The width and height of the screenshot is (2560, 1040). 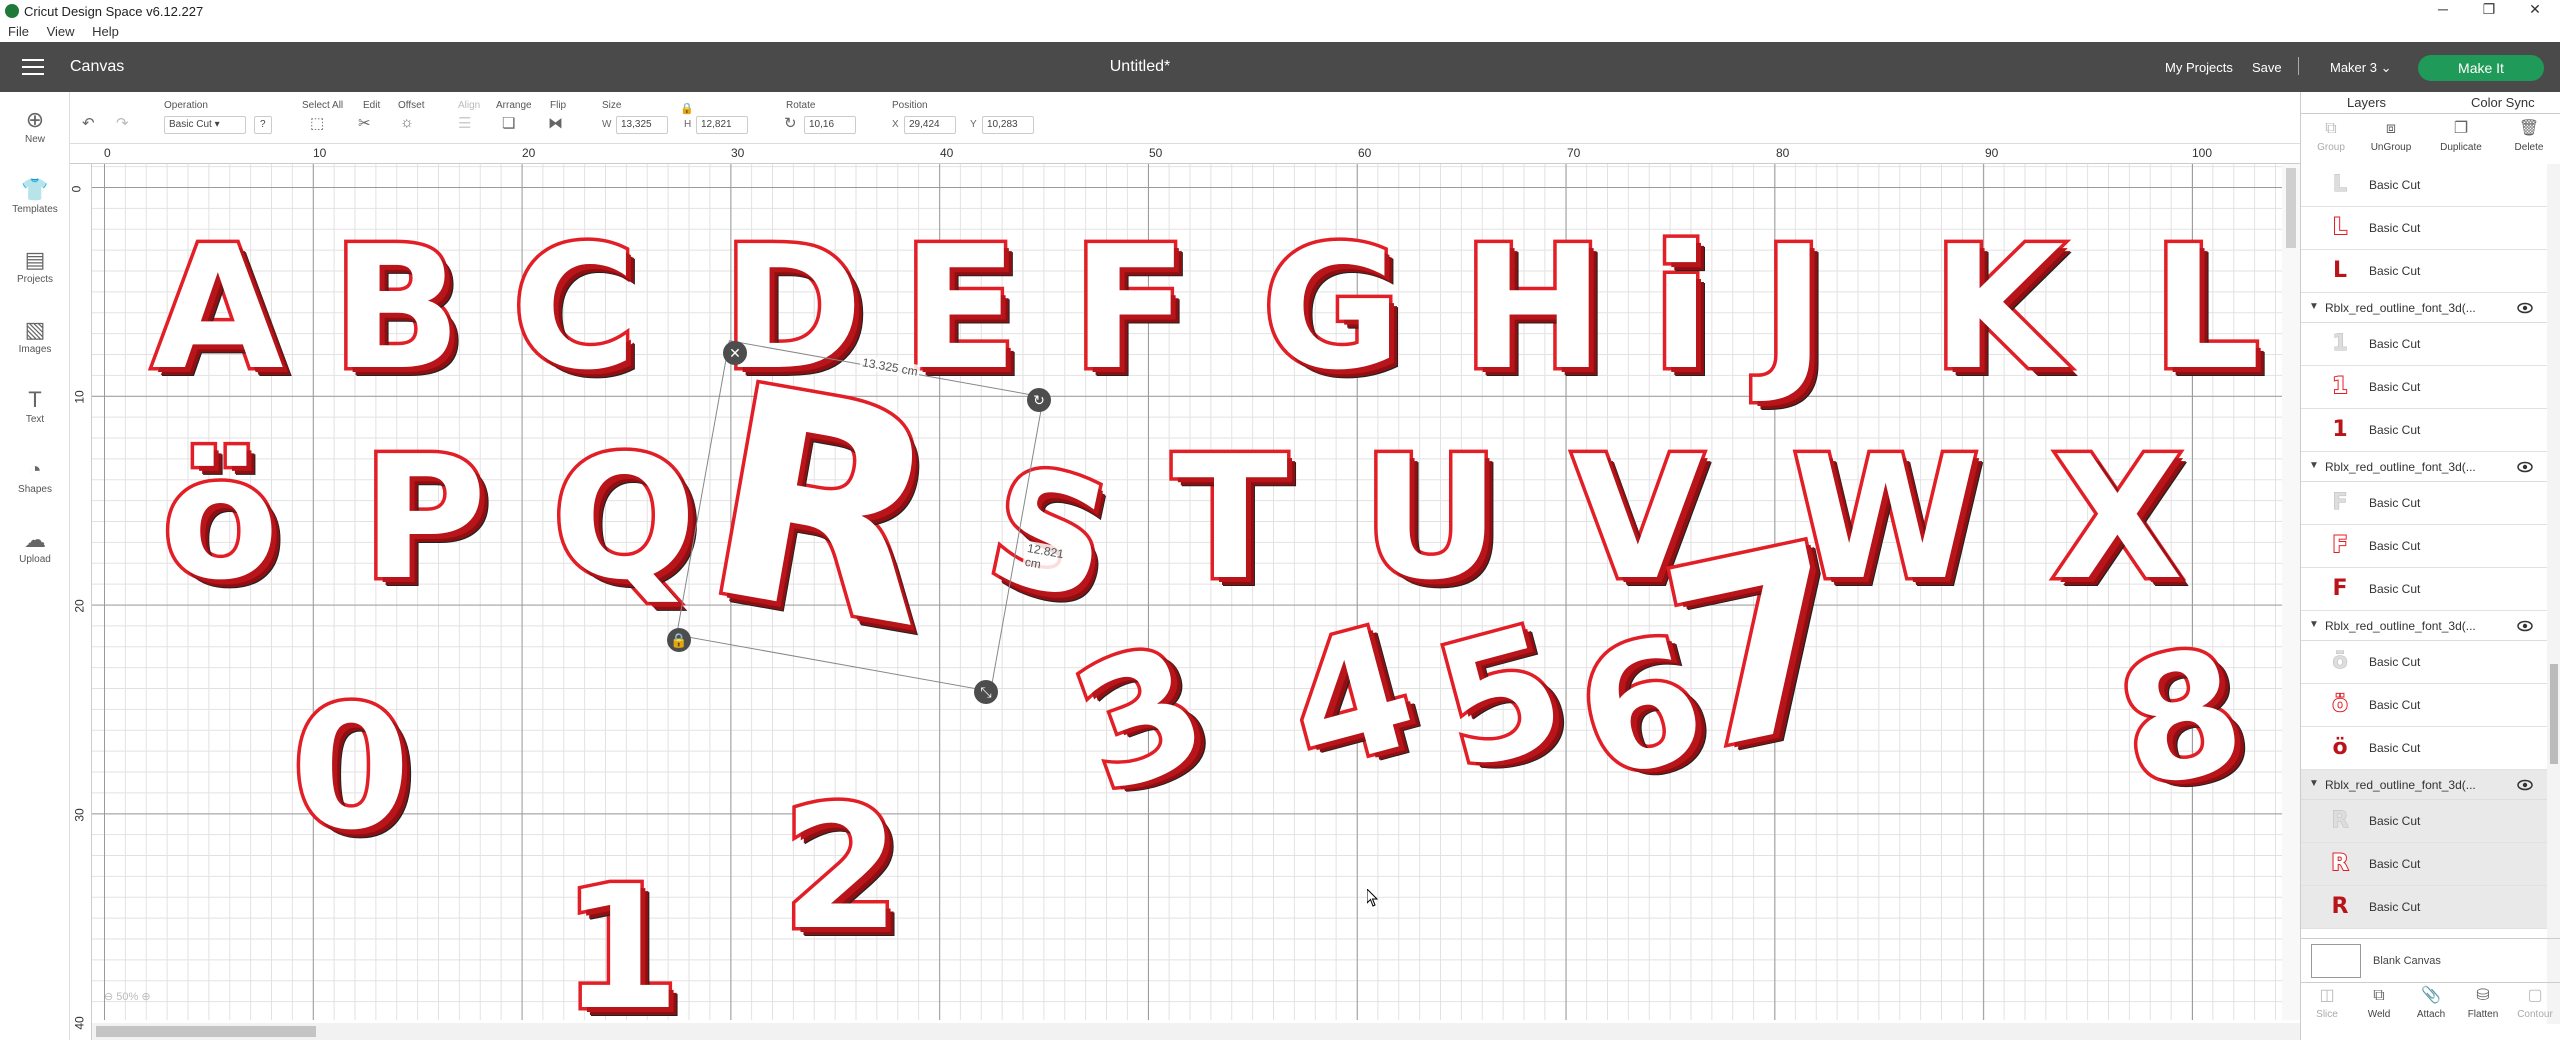 What do you see at coordinates (2443, 9) in the screenshot?
I see `minimize-button: ─` at bounding box center [2443, 9].